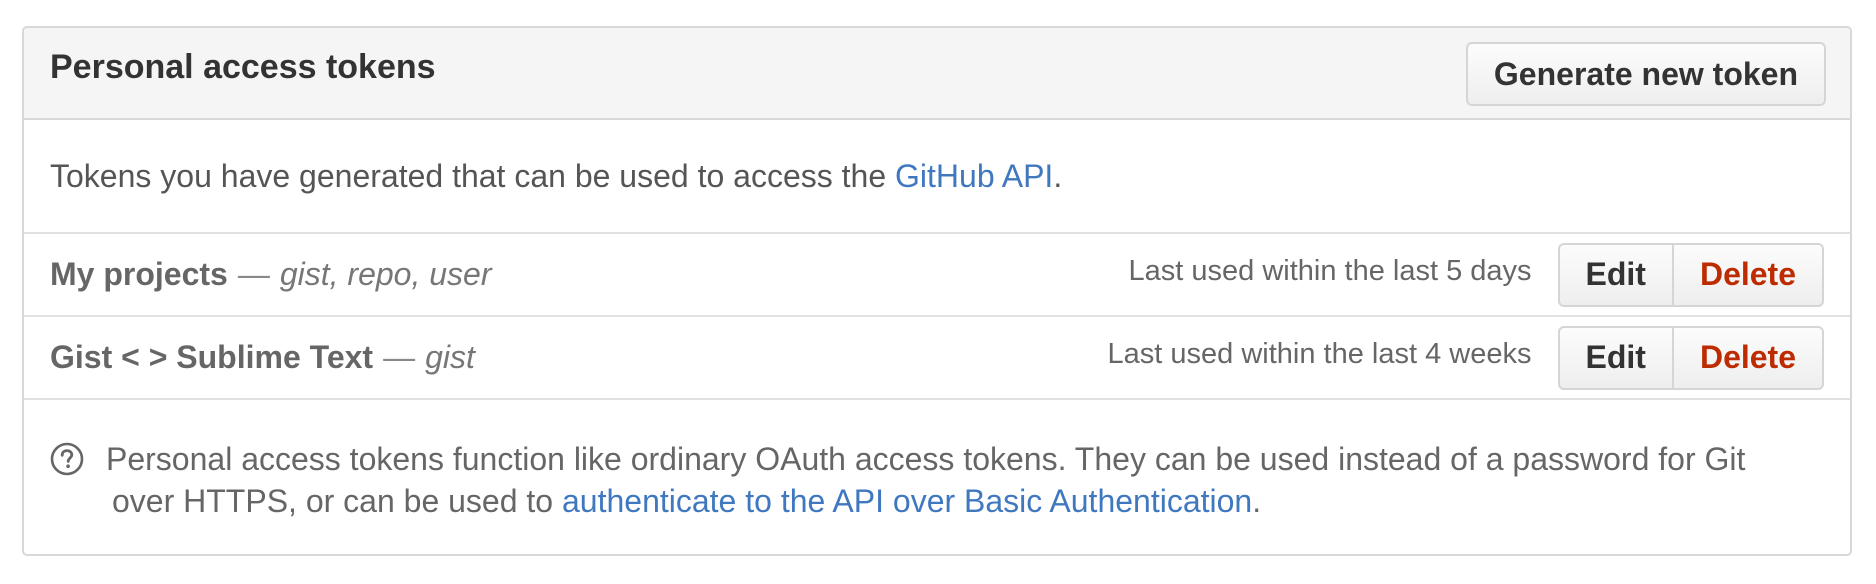  What do you see at coordinates (1058, 175) in the screenshot?
I see `intro-text-suffix: .` at bounding box center [1058, 175].